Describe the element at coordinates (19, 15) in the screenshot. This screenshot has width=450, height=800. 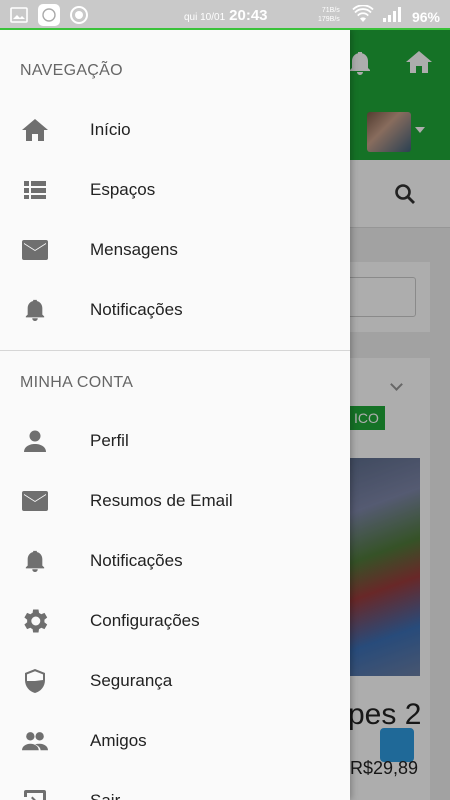
I see `gallery-notification-icon` at that location.